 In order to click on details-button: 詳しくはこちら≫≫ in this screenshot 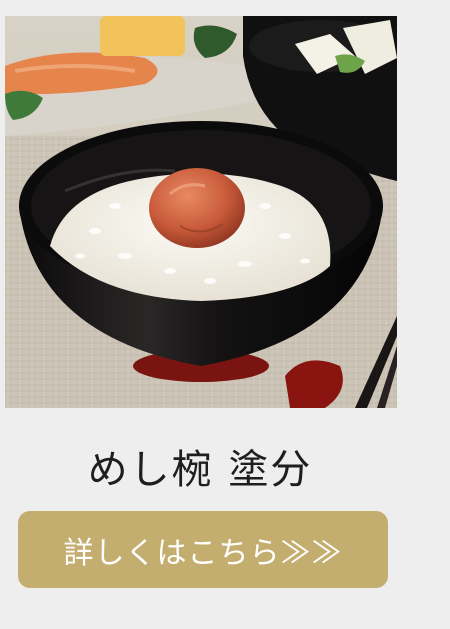, I will do `click(203, 549)`.